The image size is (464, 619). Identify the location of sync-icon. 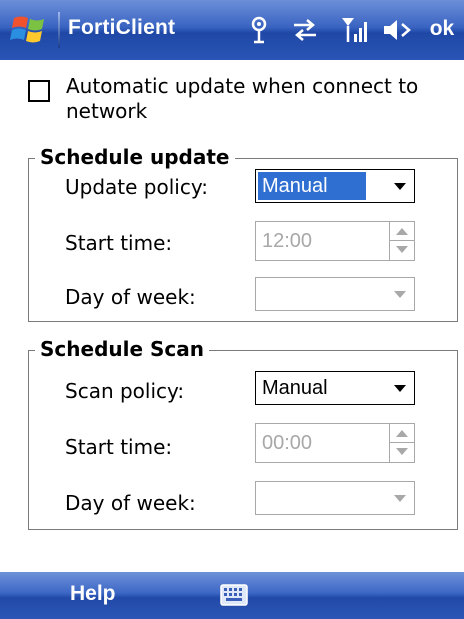
(305, 30).